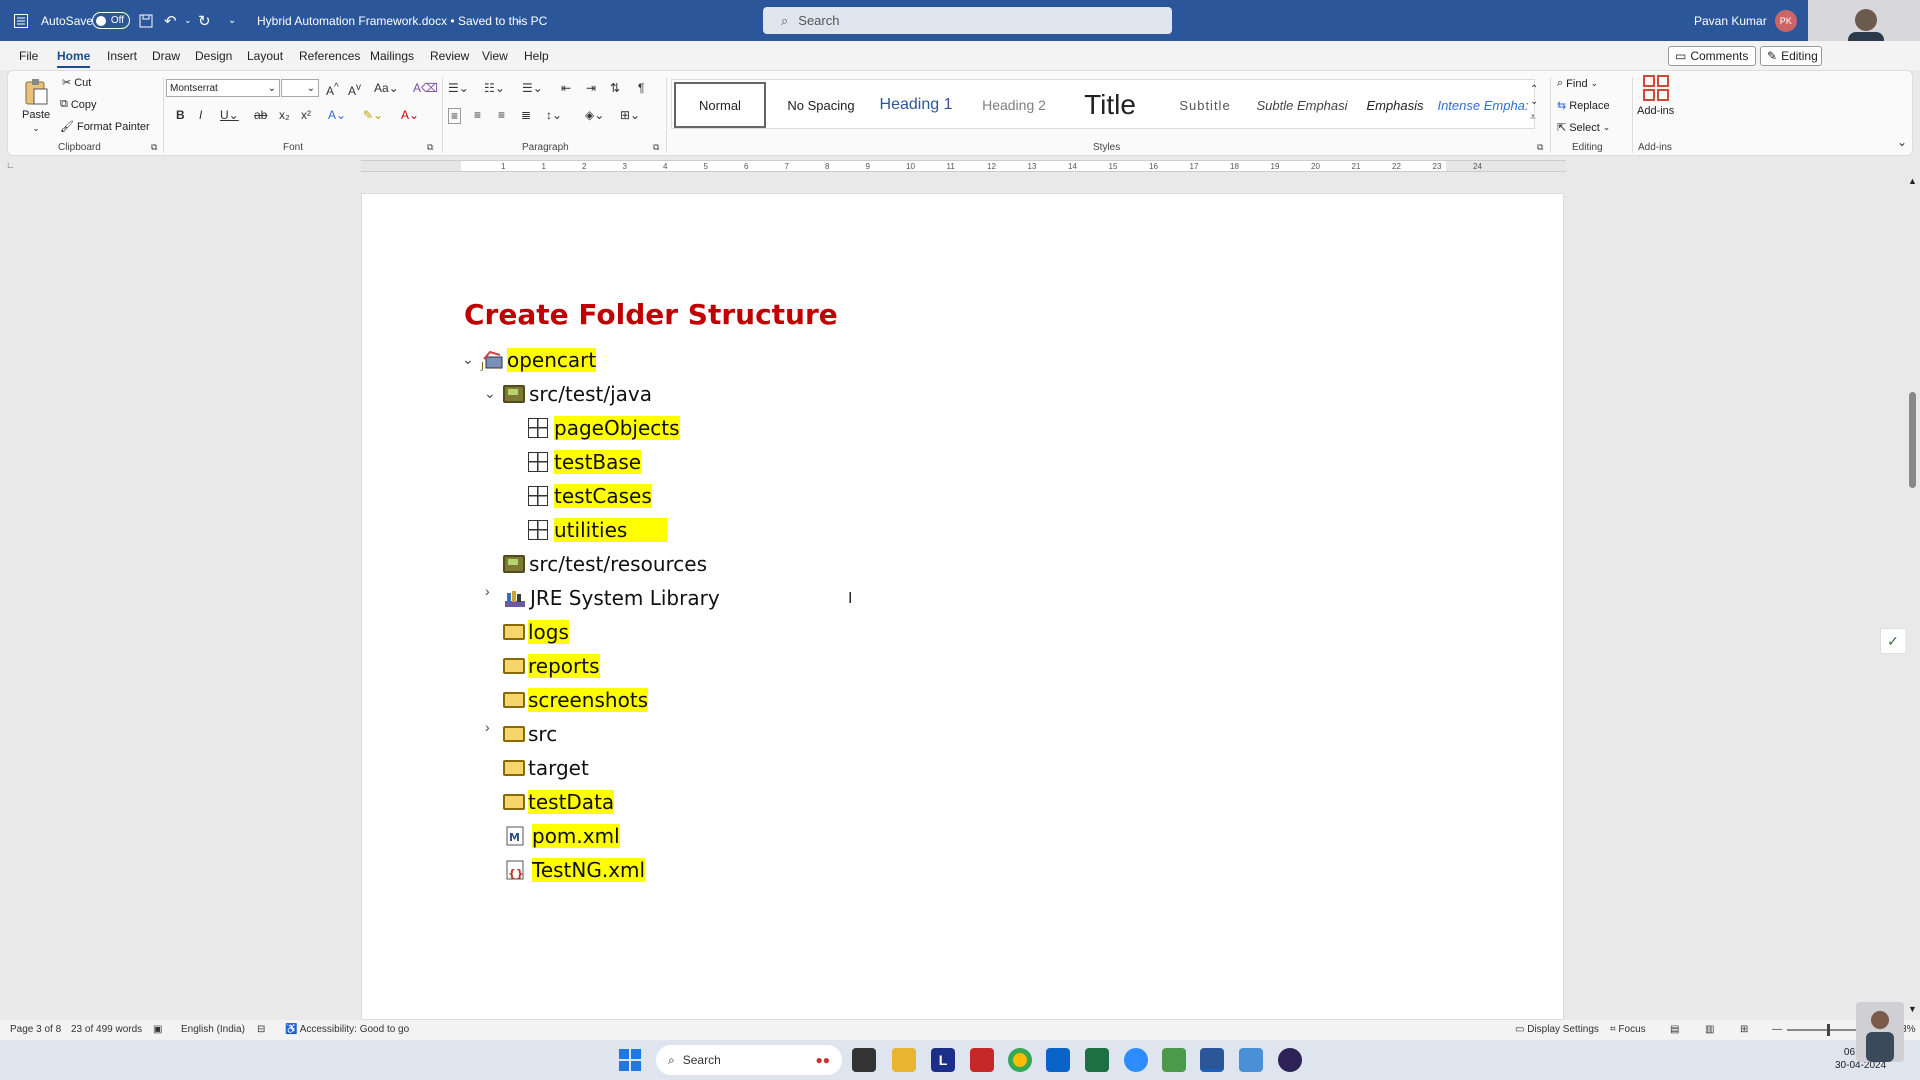 The image size is (1920, 1080). What do you see at coordinates (449, 56) in the screenshot?
I see `tab-review: Review` at bounding box center [449, 56].